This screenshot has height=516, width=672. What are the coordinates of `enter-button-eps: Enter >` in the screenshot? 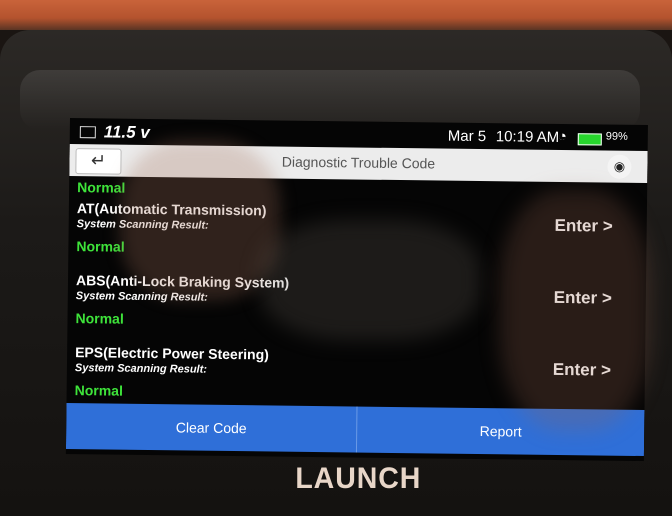 It's located at (582, 370).